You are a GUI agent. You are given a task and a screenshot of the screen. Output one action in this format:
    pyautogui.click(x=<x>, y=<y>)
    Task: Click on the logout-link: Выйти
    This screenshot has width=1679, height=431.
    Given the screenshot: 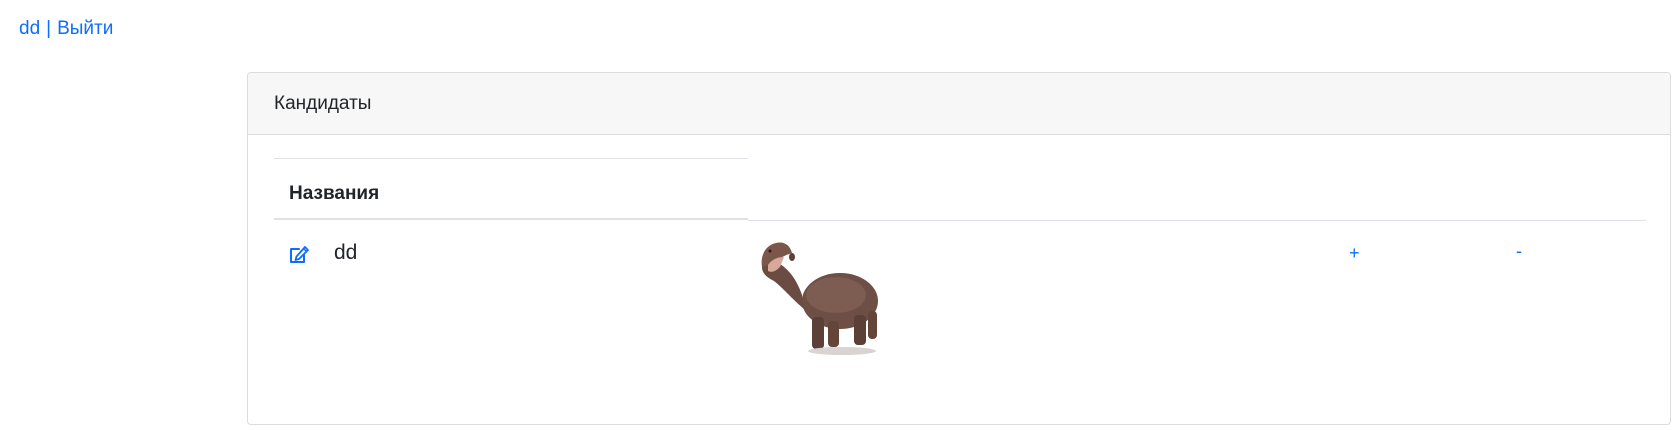 What is the action you would take?
    pyautogui.click(x=85, y=28)
    